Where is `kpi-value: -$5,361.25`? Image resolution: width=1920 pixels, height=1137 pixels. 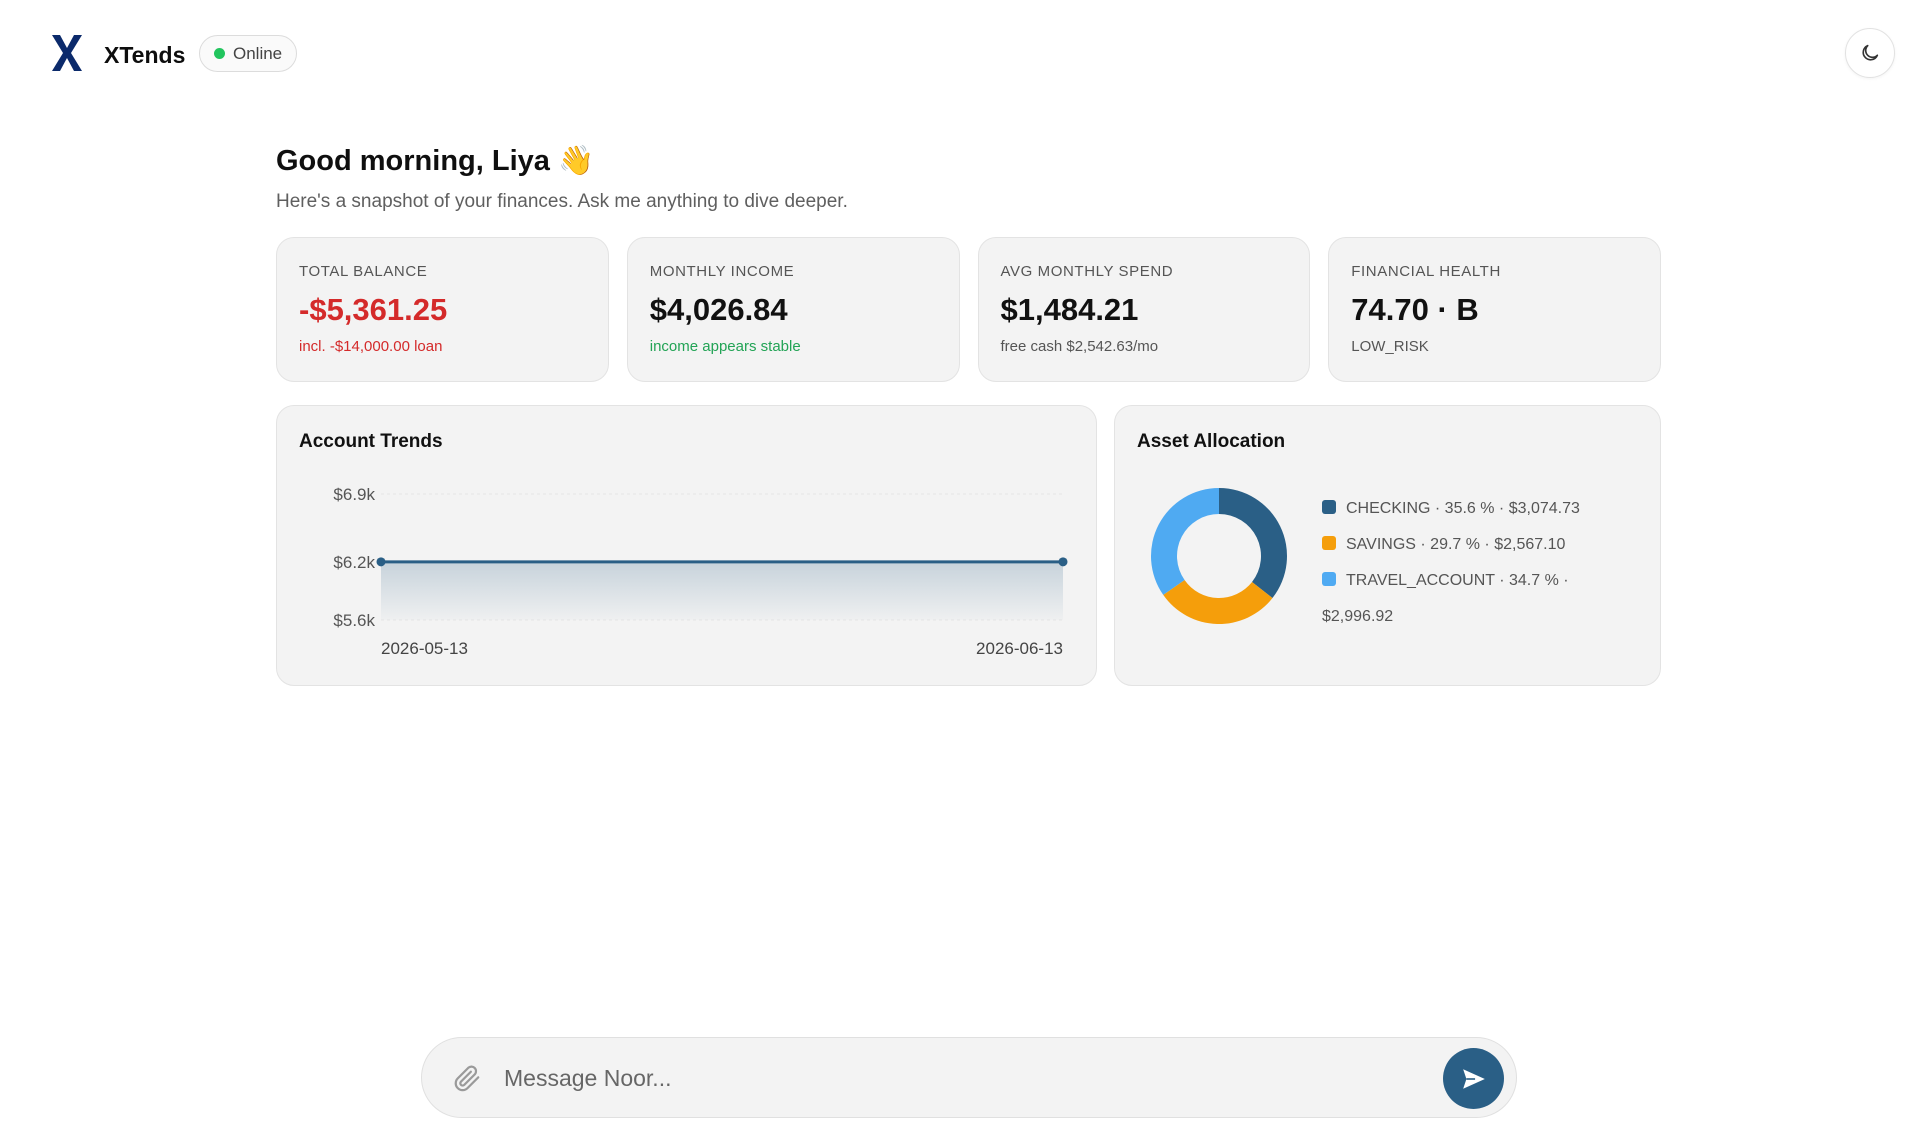 kpi-value: -$5,361.25 is located at coordinates (373, 309).